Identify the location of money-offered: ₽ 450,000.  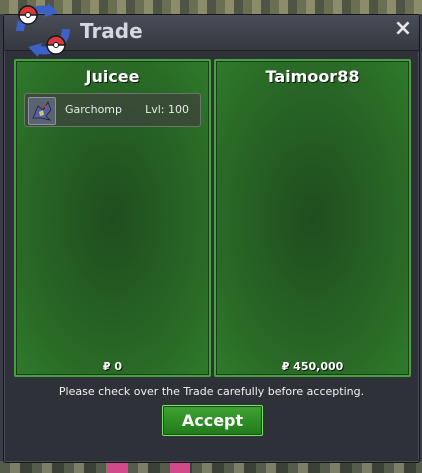
(312, 366).